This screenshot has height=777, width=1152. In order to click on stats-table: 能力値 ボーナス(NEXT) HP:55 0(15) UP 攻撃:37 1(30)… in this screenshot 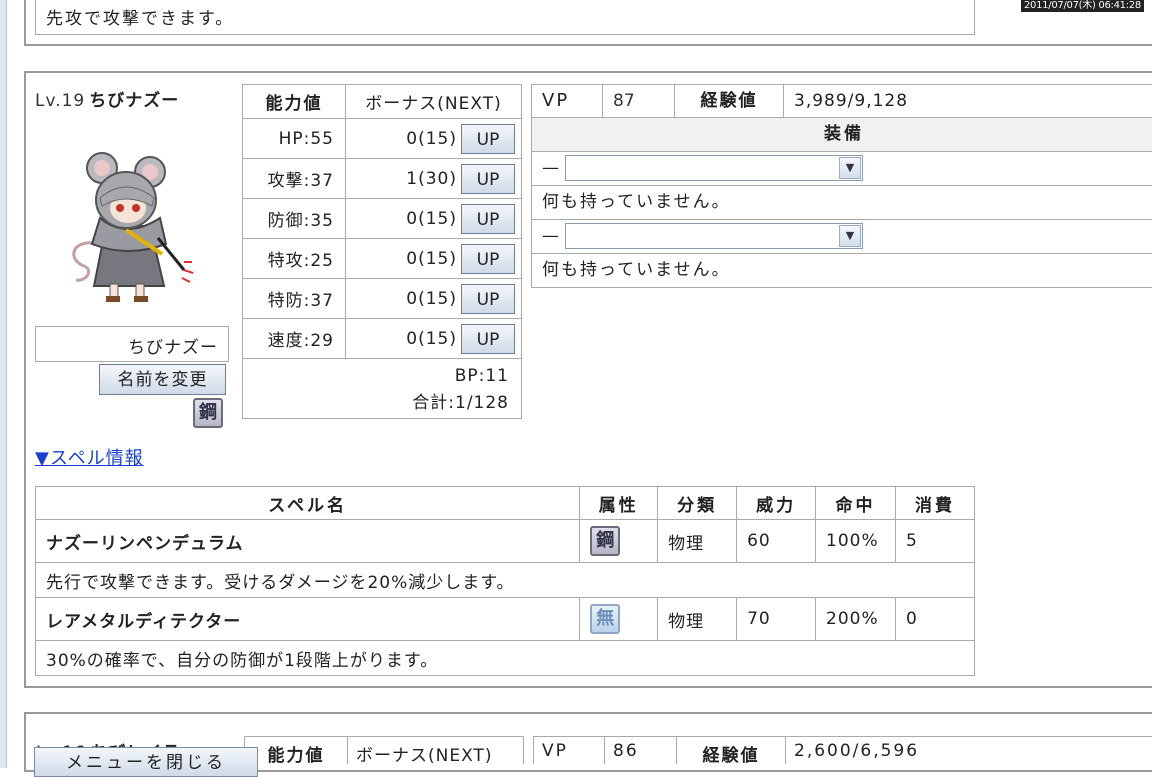, I will do `click(382, 251)`.